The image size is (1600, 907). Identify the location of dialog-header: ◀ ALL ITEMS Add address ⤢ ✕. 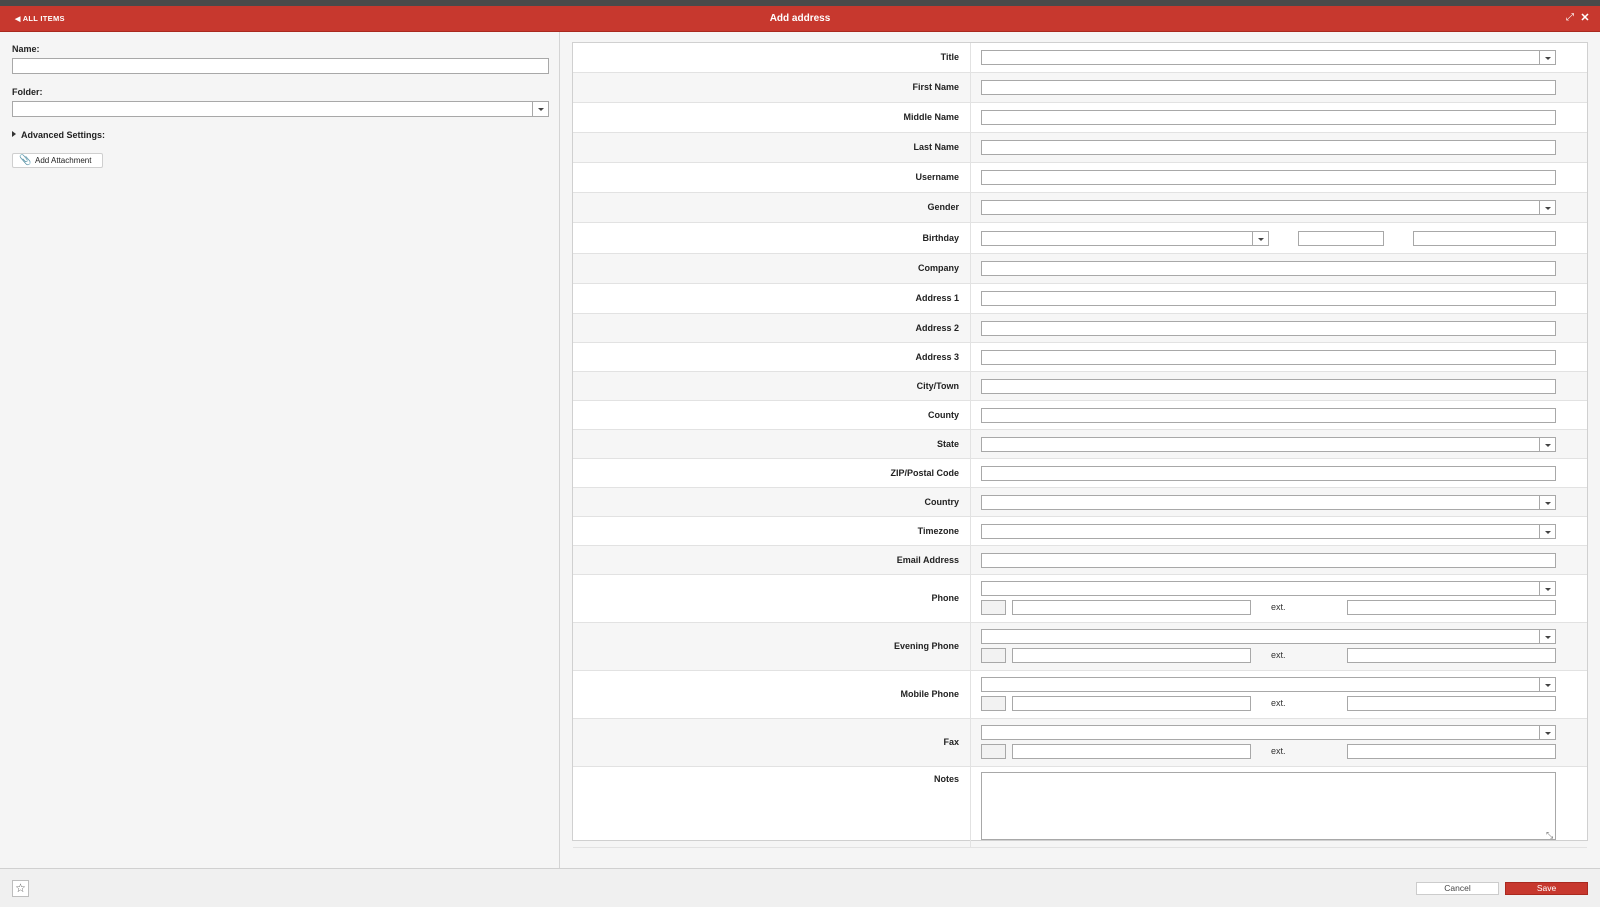
(800, 19).